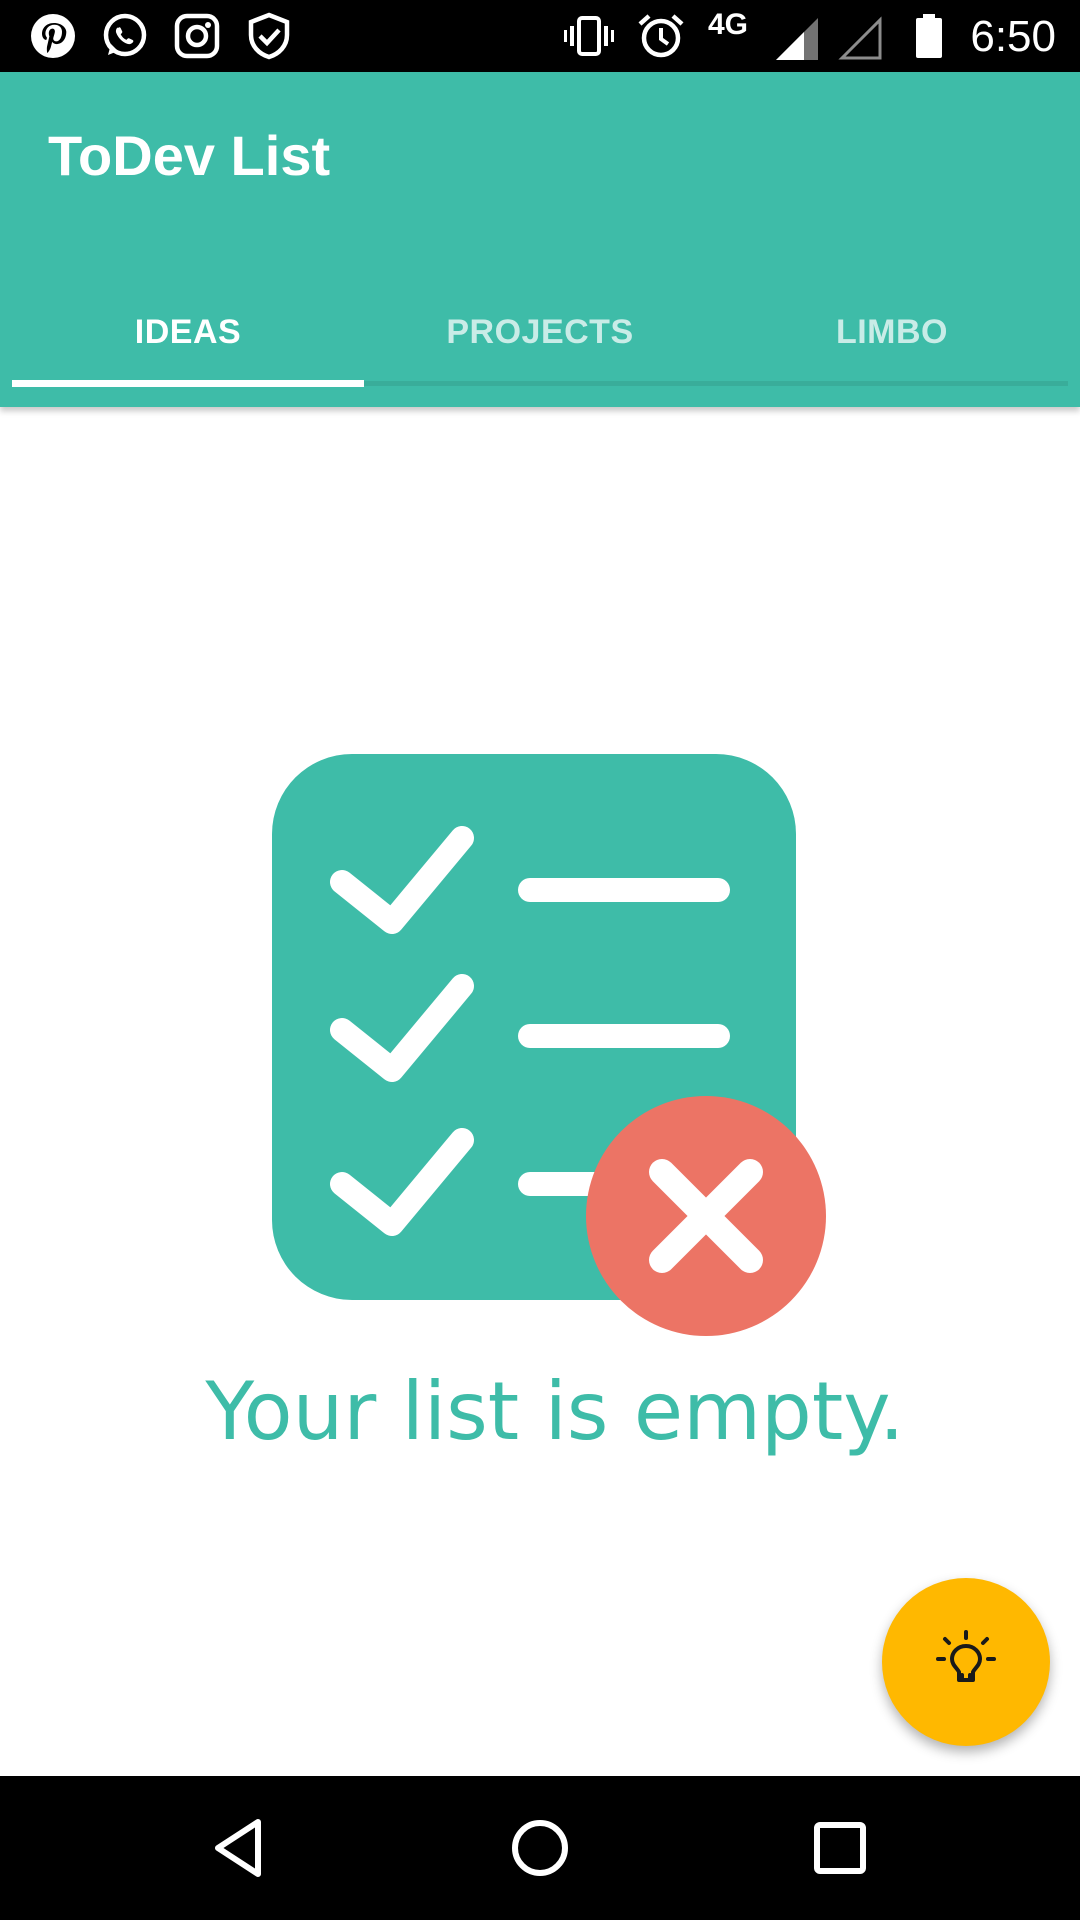  Describe the element at coordinates (1013, 36) in the screenshot. I see `status-time: 6:50` at that location.